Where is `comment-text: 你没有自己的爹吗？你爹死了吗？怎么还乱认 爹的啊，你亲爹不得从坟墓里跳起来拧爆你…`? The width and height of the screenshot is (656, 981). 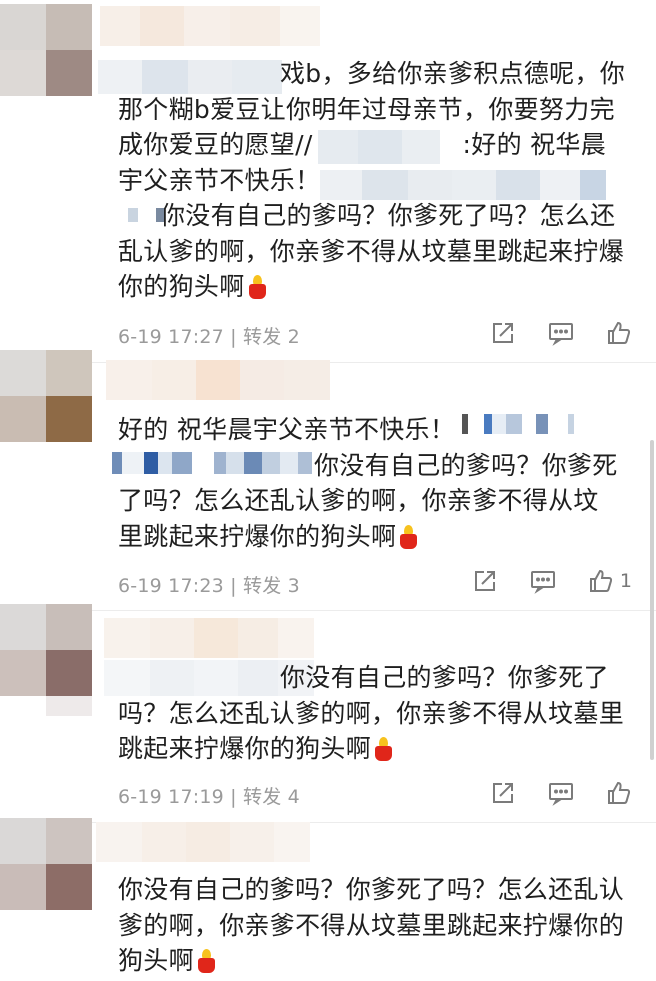
comment-text: 你没有自己的爹吗？你爹死了吗？怎么还乱认 爹的啊，你亲爹不得从坟墓里跳起来拧爆你… is located at coordinates (378, 925).